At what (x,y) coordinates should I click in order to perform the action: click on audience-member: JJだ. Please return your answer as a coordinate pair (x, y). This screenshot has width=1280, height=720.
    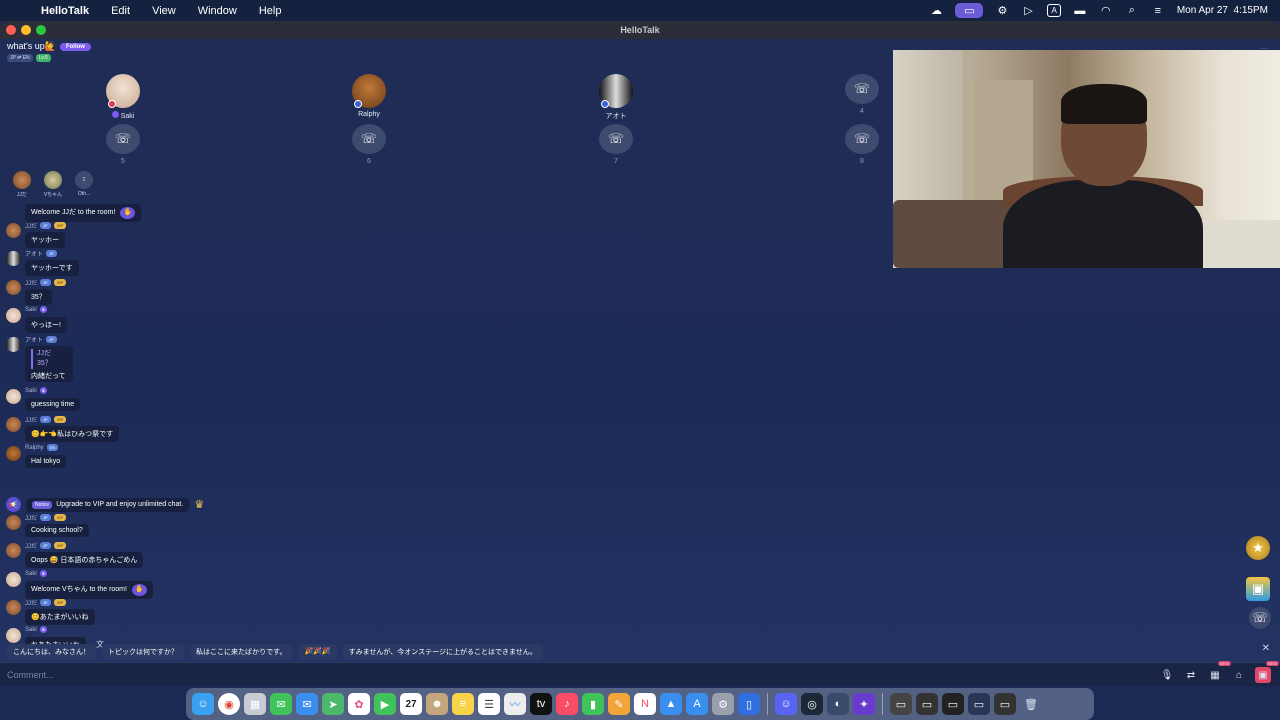
    Looking at the image, I should click on (22, 184).